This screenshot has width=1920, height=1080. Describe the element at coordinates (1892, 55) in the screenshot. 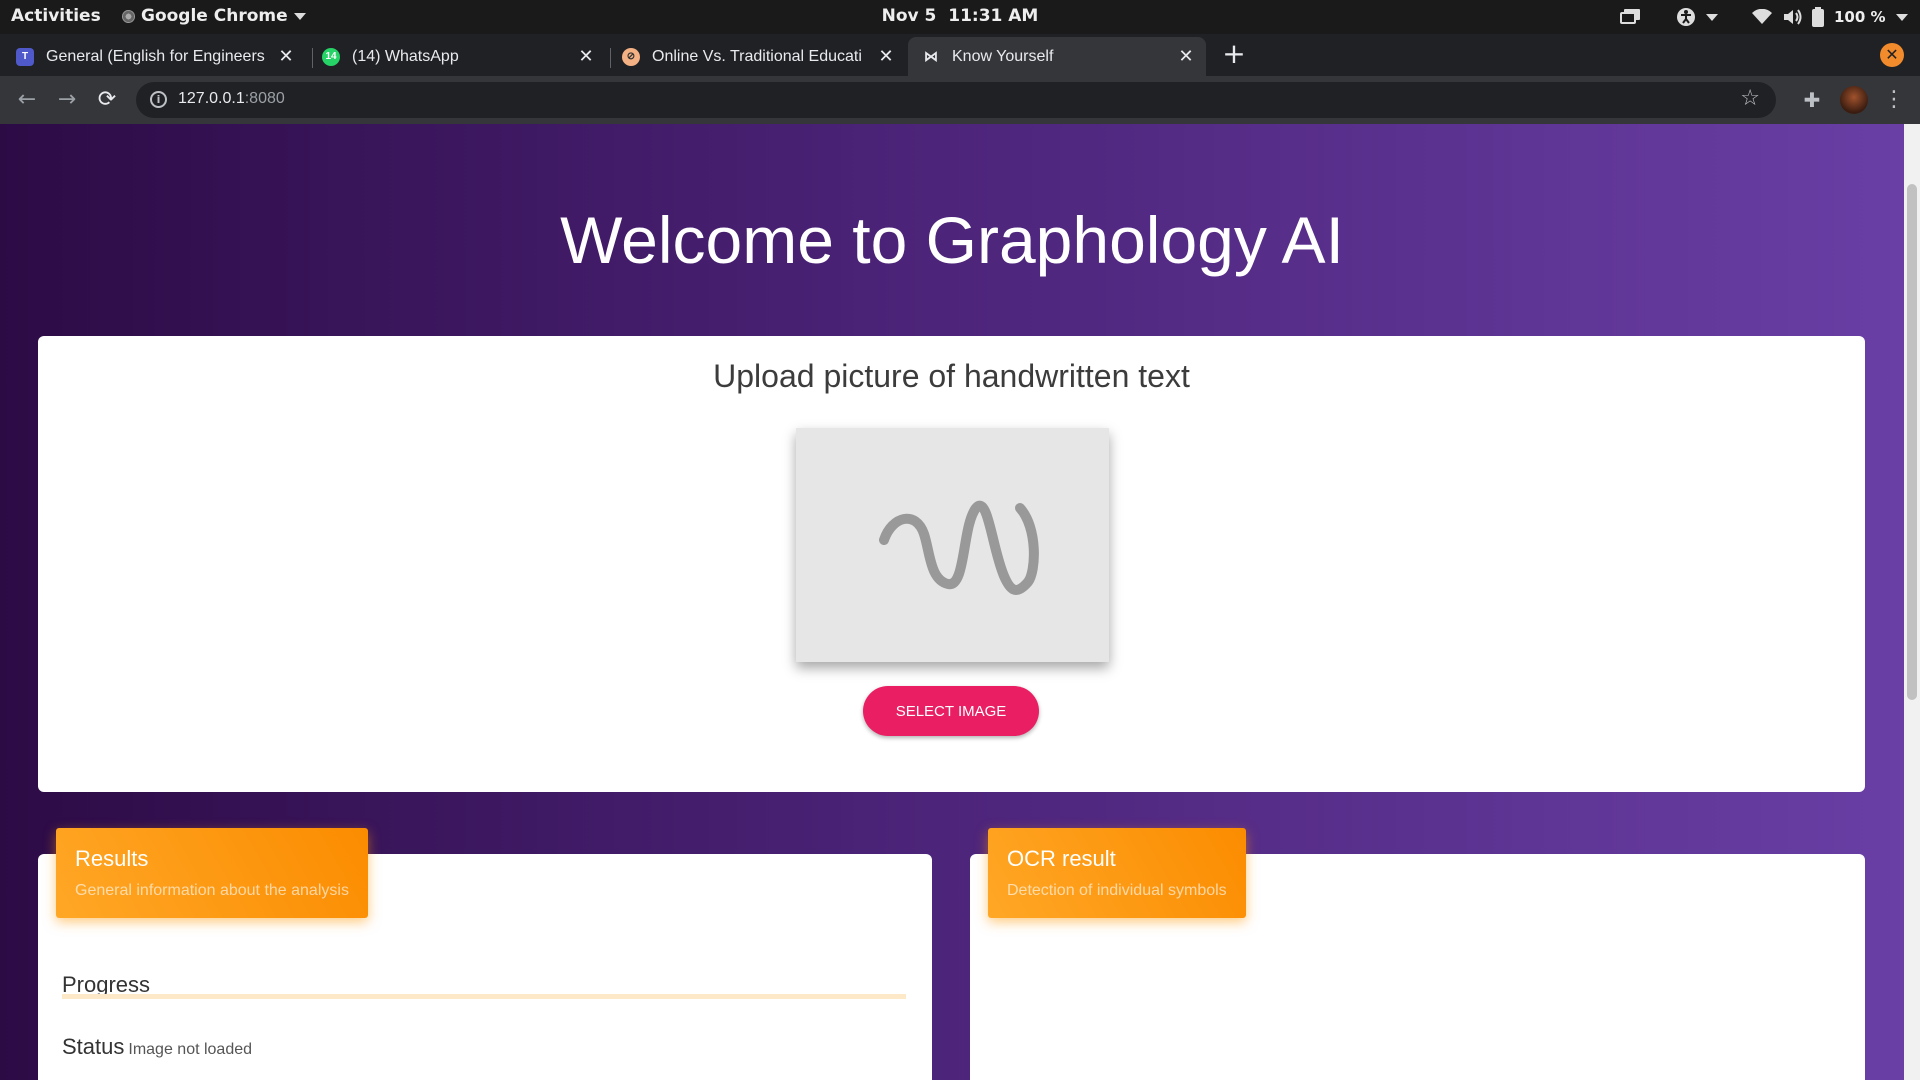

I see `close-window-icon: ✕` at that location.